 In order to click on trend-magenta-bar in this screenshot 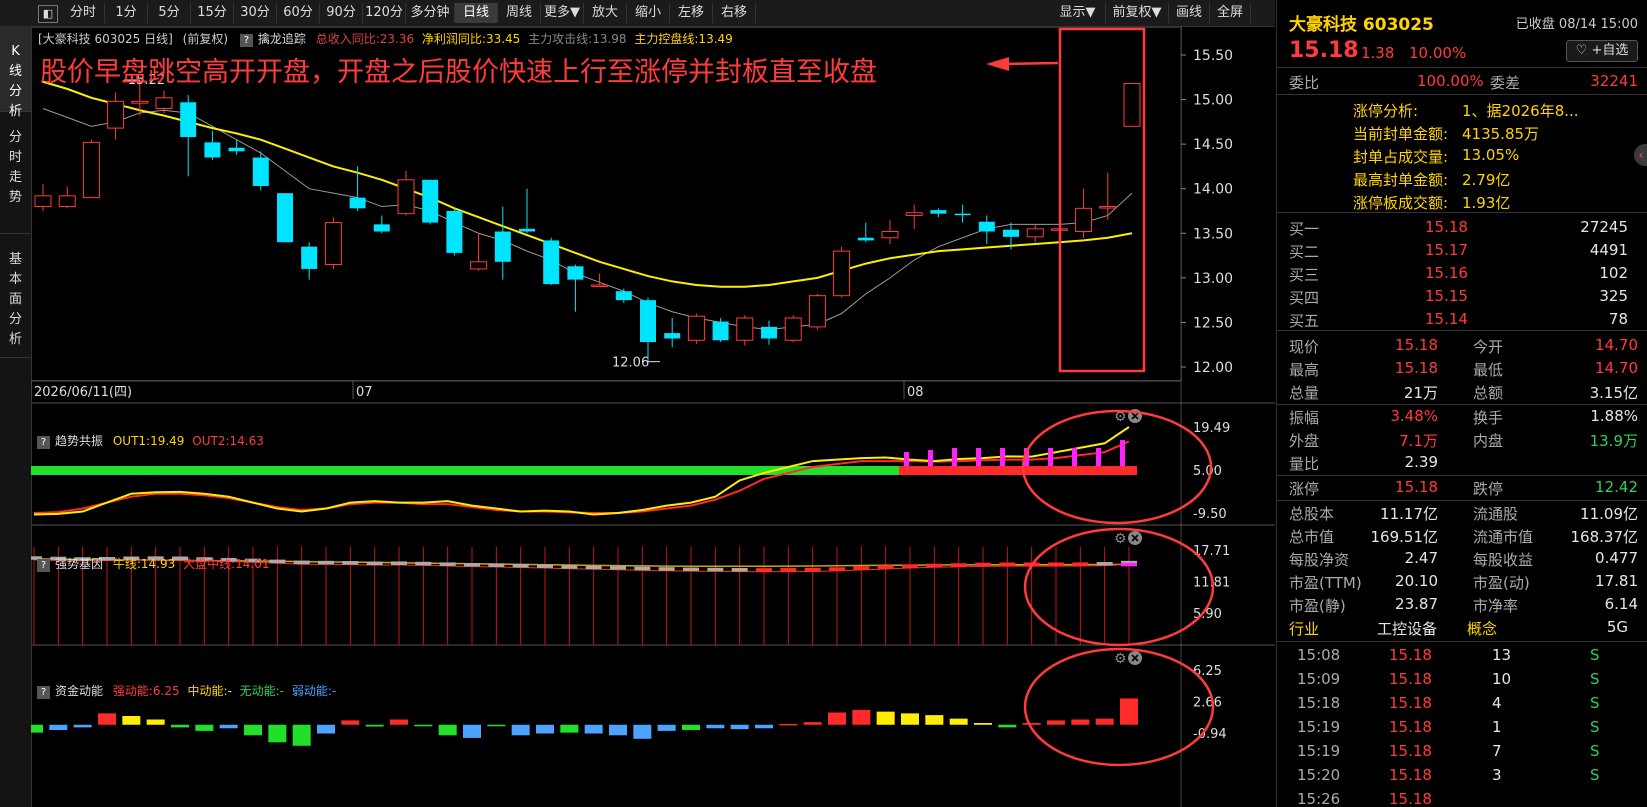, I will do `click(1074, 457)`.